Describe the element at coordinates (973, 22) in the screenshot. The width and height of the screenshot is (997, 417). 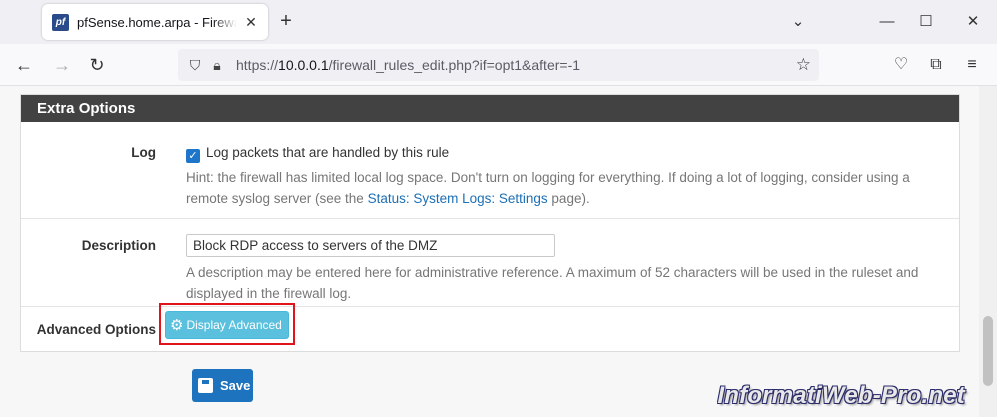
I see `close-window-icon: ✕` at that location.